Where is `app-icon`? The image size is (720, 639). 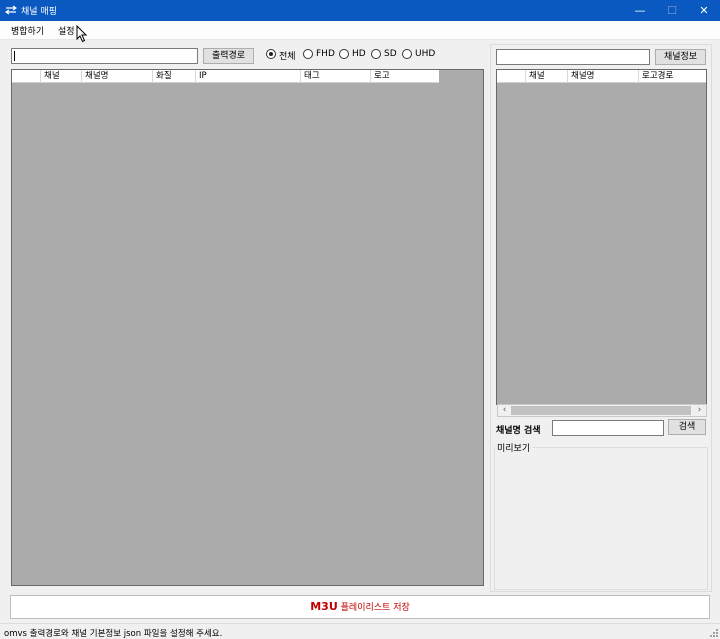 app-icon is located at coordinates (11, 10).